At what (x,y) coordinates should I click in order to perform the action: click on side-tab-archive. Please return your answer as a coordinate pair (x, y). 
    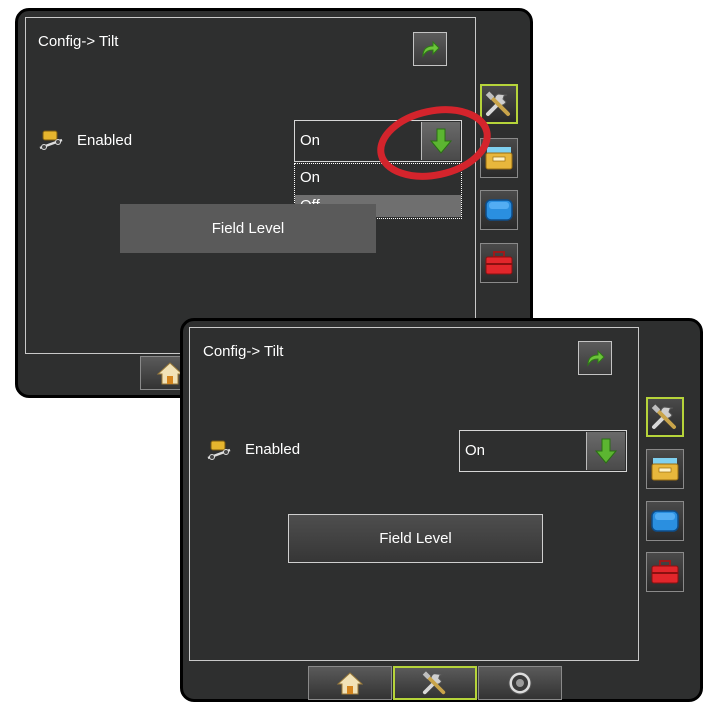
    Looking at the image, I should click on (665, 469).